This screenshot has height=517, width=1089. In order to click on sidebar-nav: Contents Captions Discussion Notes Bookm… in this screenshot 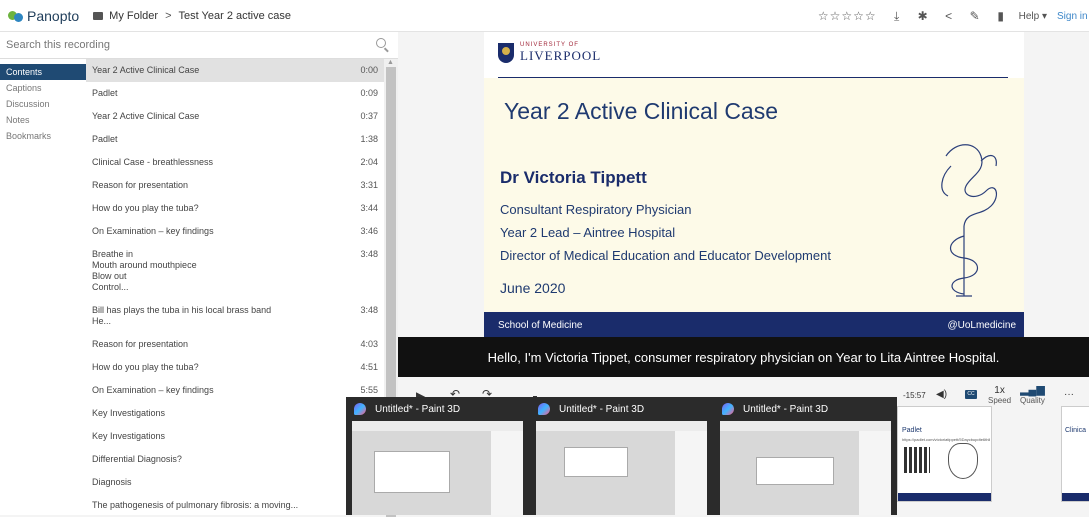, I will do `click(43, 287)`.